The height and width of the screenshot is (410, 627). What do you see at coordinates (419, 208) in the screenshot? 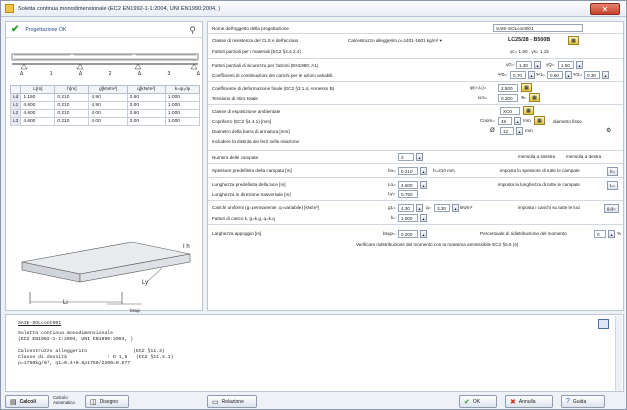
I see `g-load-spinner: ▴` at bounding box center [419, 208].